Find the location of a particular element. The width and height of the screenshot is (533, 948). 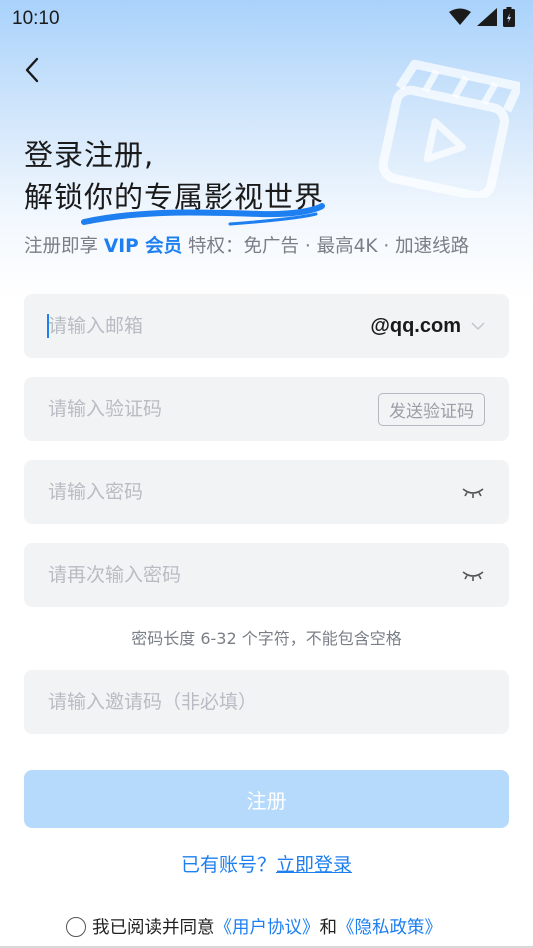

chevron-down-icon is located at coordinates (478, 326).